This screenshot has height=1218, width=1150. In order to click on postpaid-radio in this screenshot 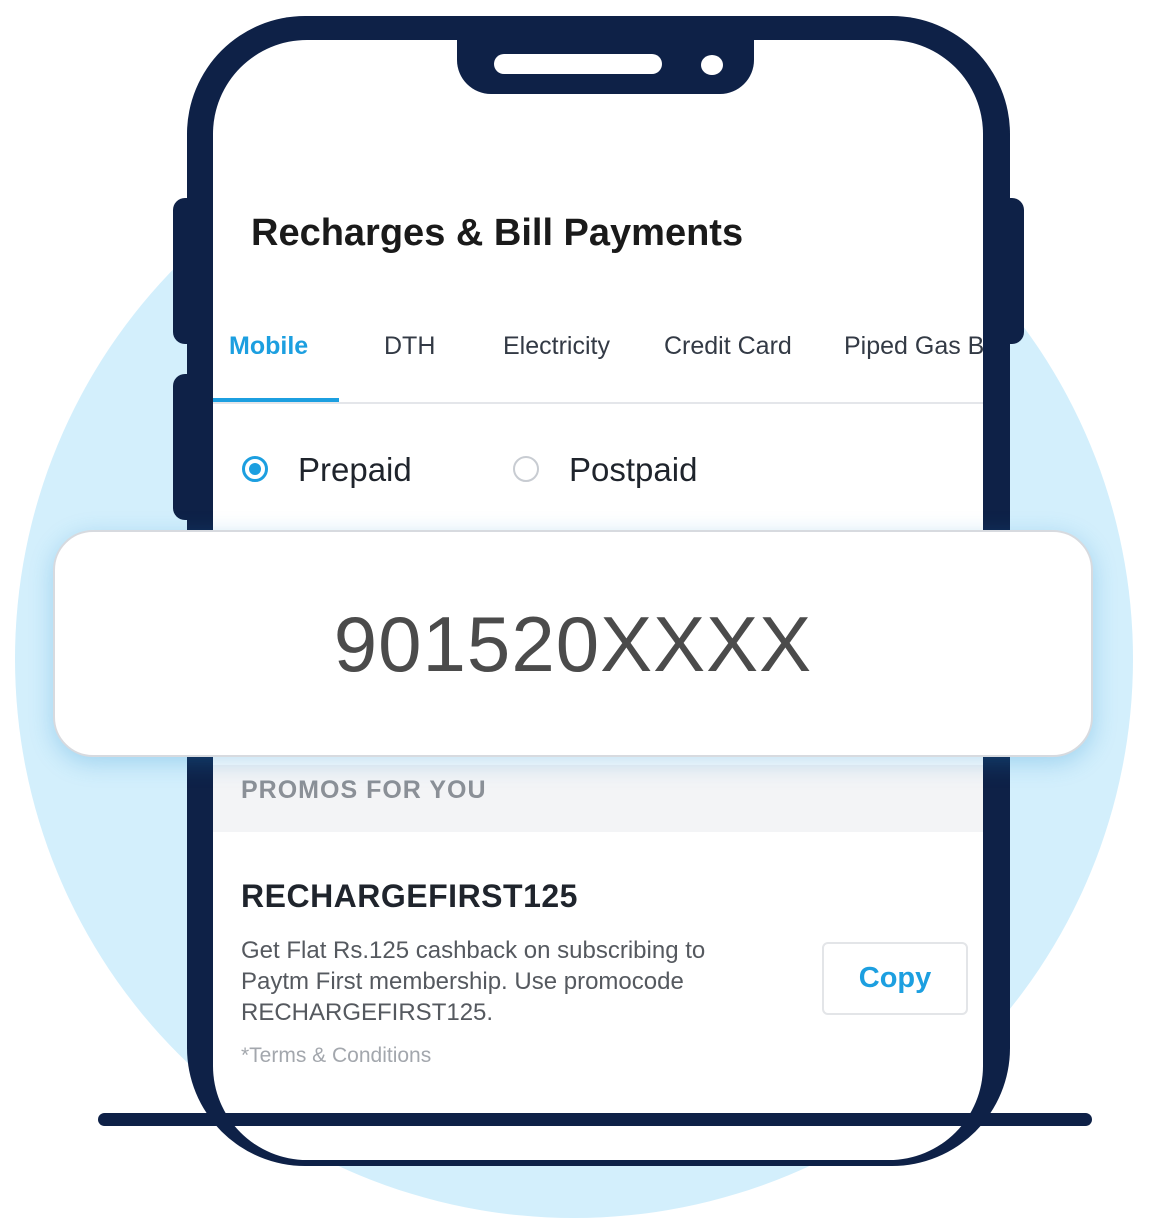, I will do `click(526, 469)`.